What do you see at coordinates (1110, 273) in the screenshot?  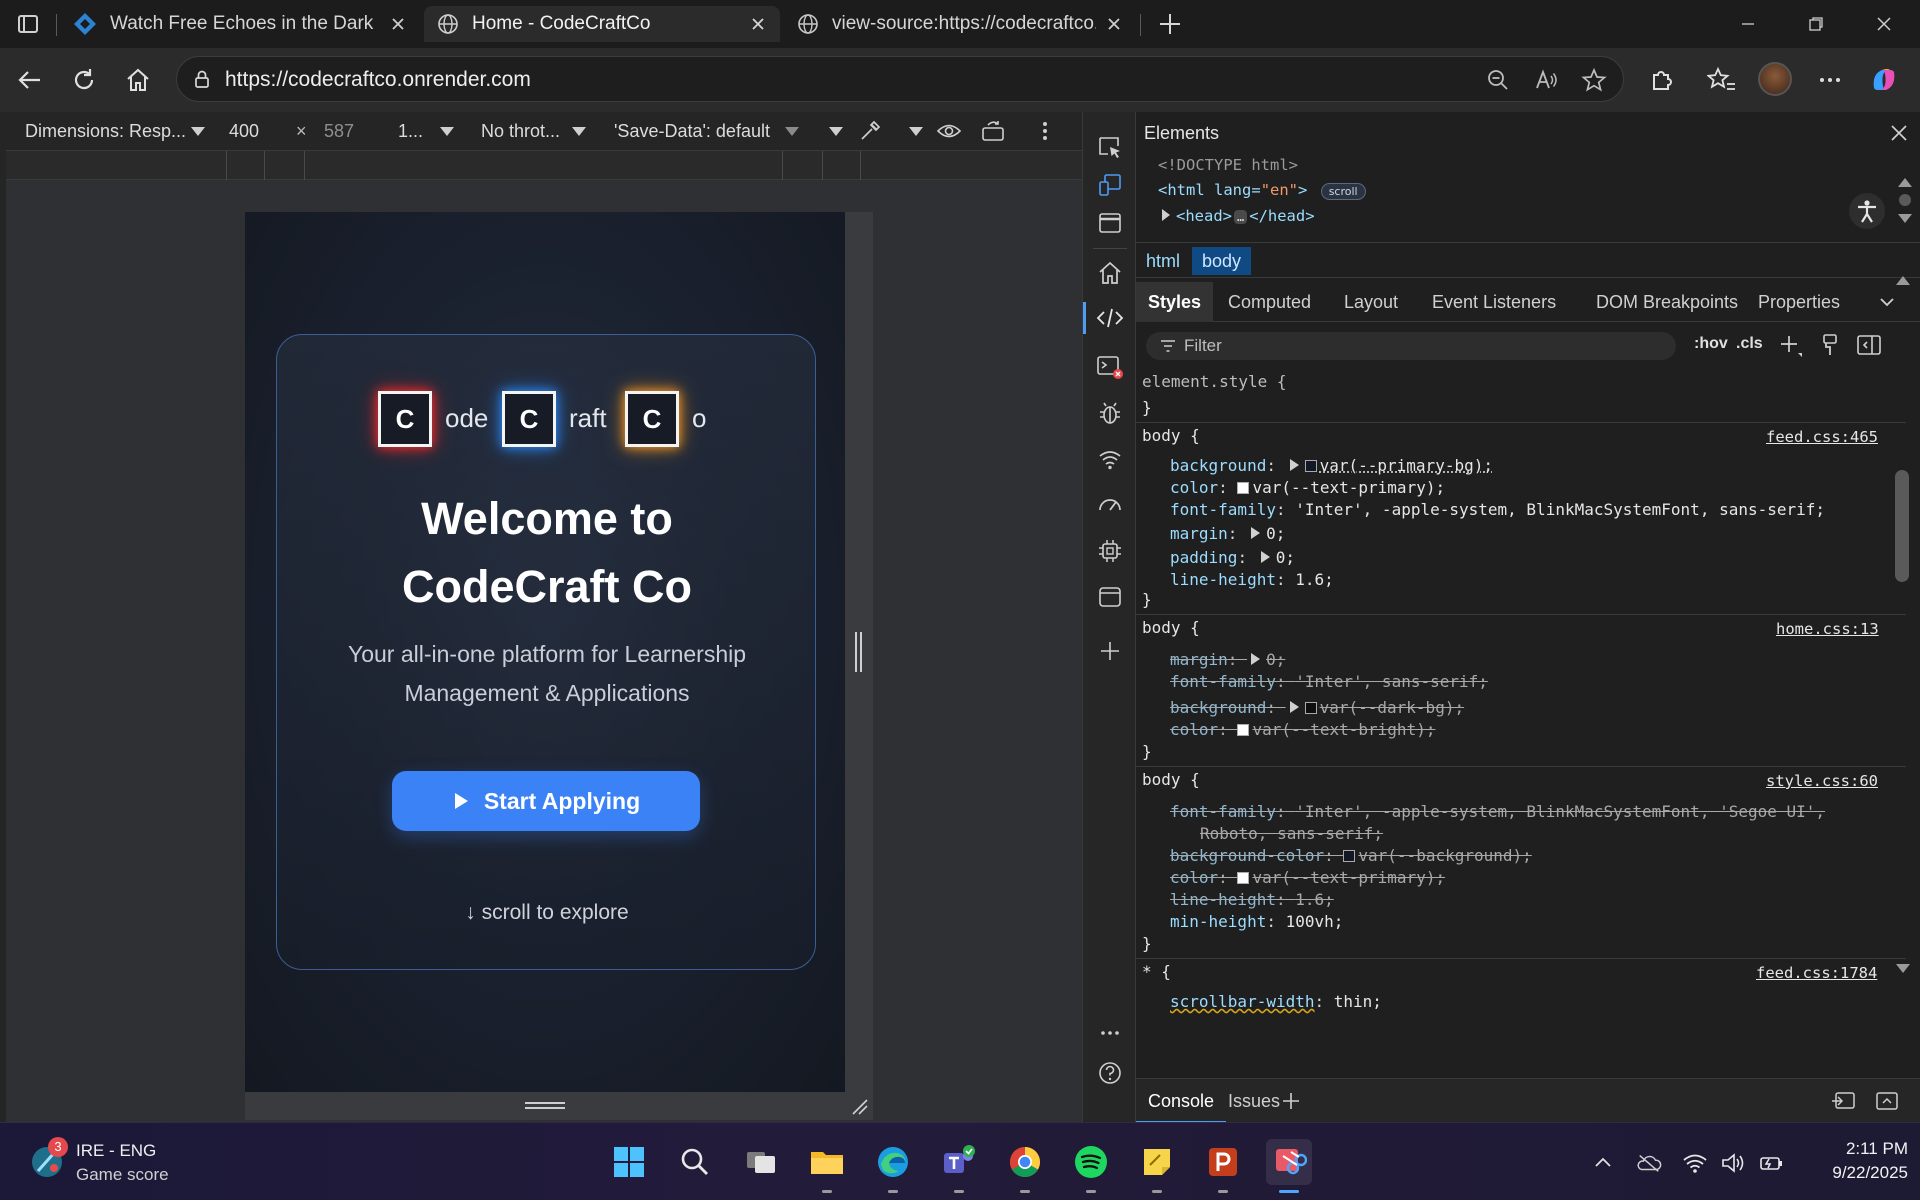 I see `welcome-home-icon` at bounding box center [1110, 273].